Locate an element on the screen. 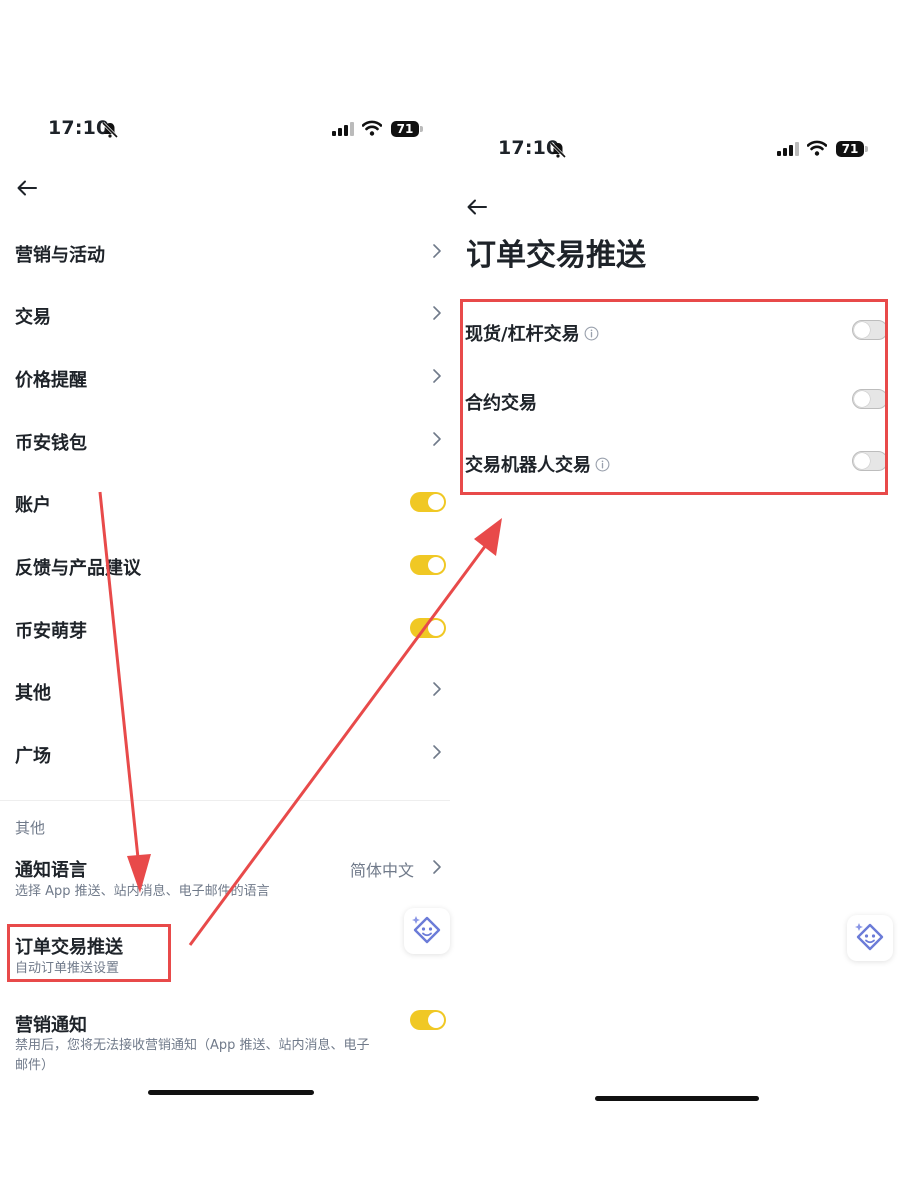 This screenshot has width=900, height=1200. menu-row-label: 营销与活动 is located at coordinates (60, 255).